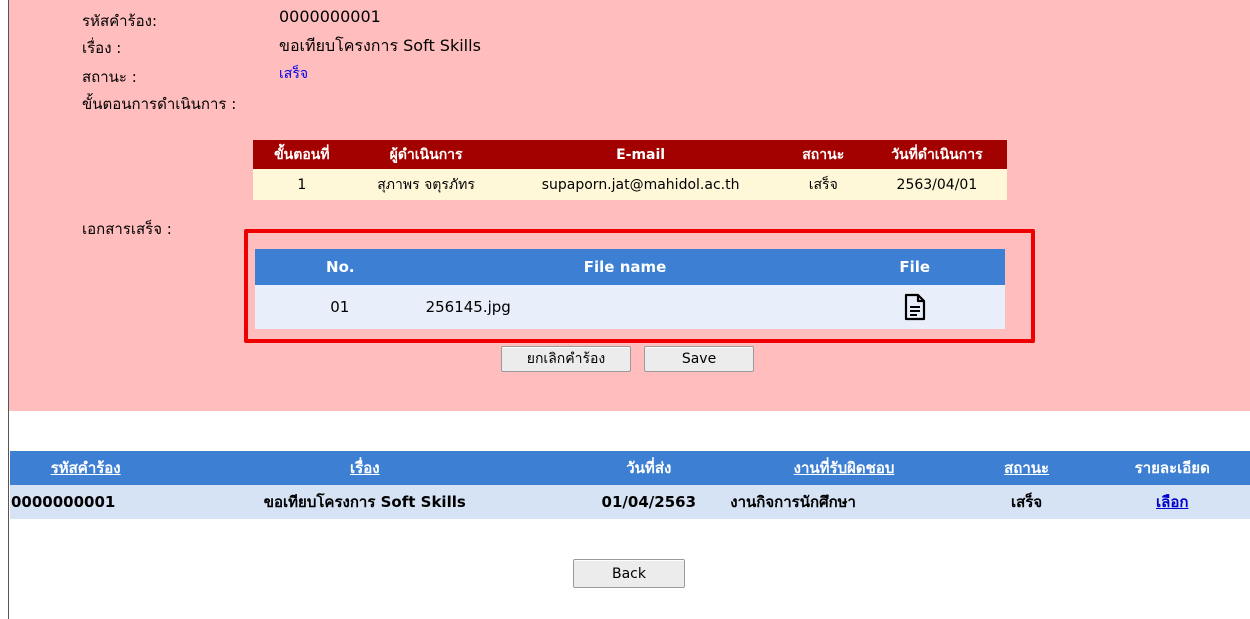  Describe the element at coordinates (823, 184) in the screenshot. I see `step-status: เสร็จ` at that location.